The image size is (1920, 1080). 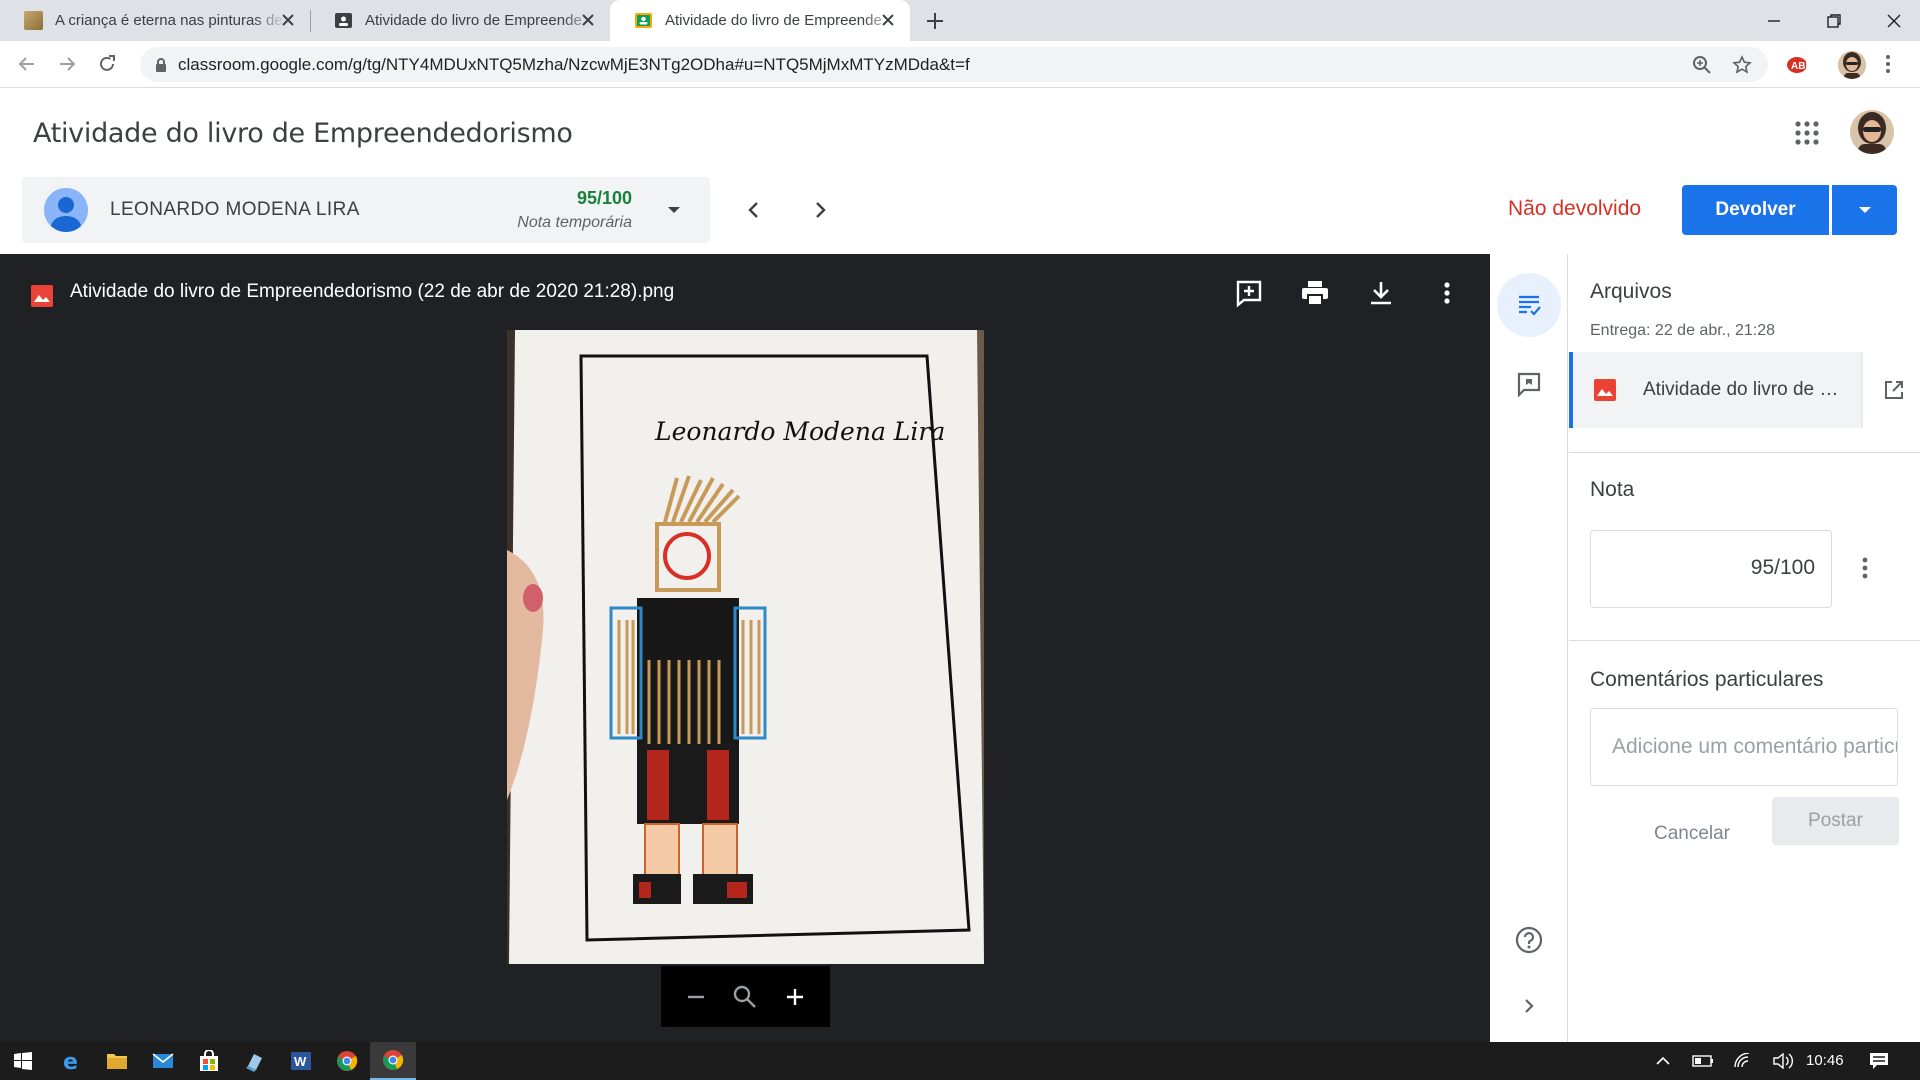 What do you see at coordinates (1631, 291) in the screenshot?
I see `files-heading: Arquivos` at bounding box center [1631, 291].